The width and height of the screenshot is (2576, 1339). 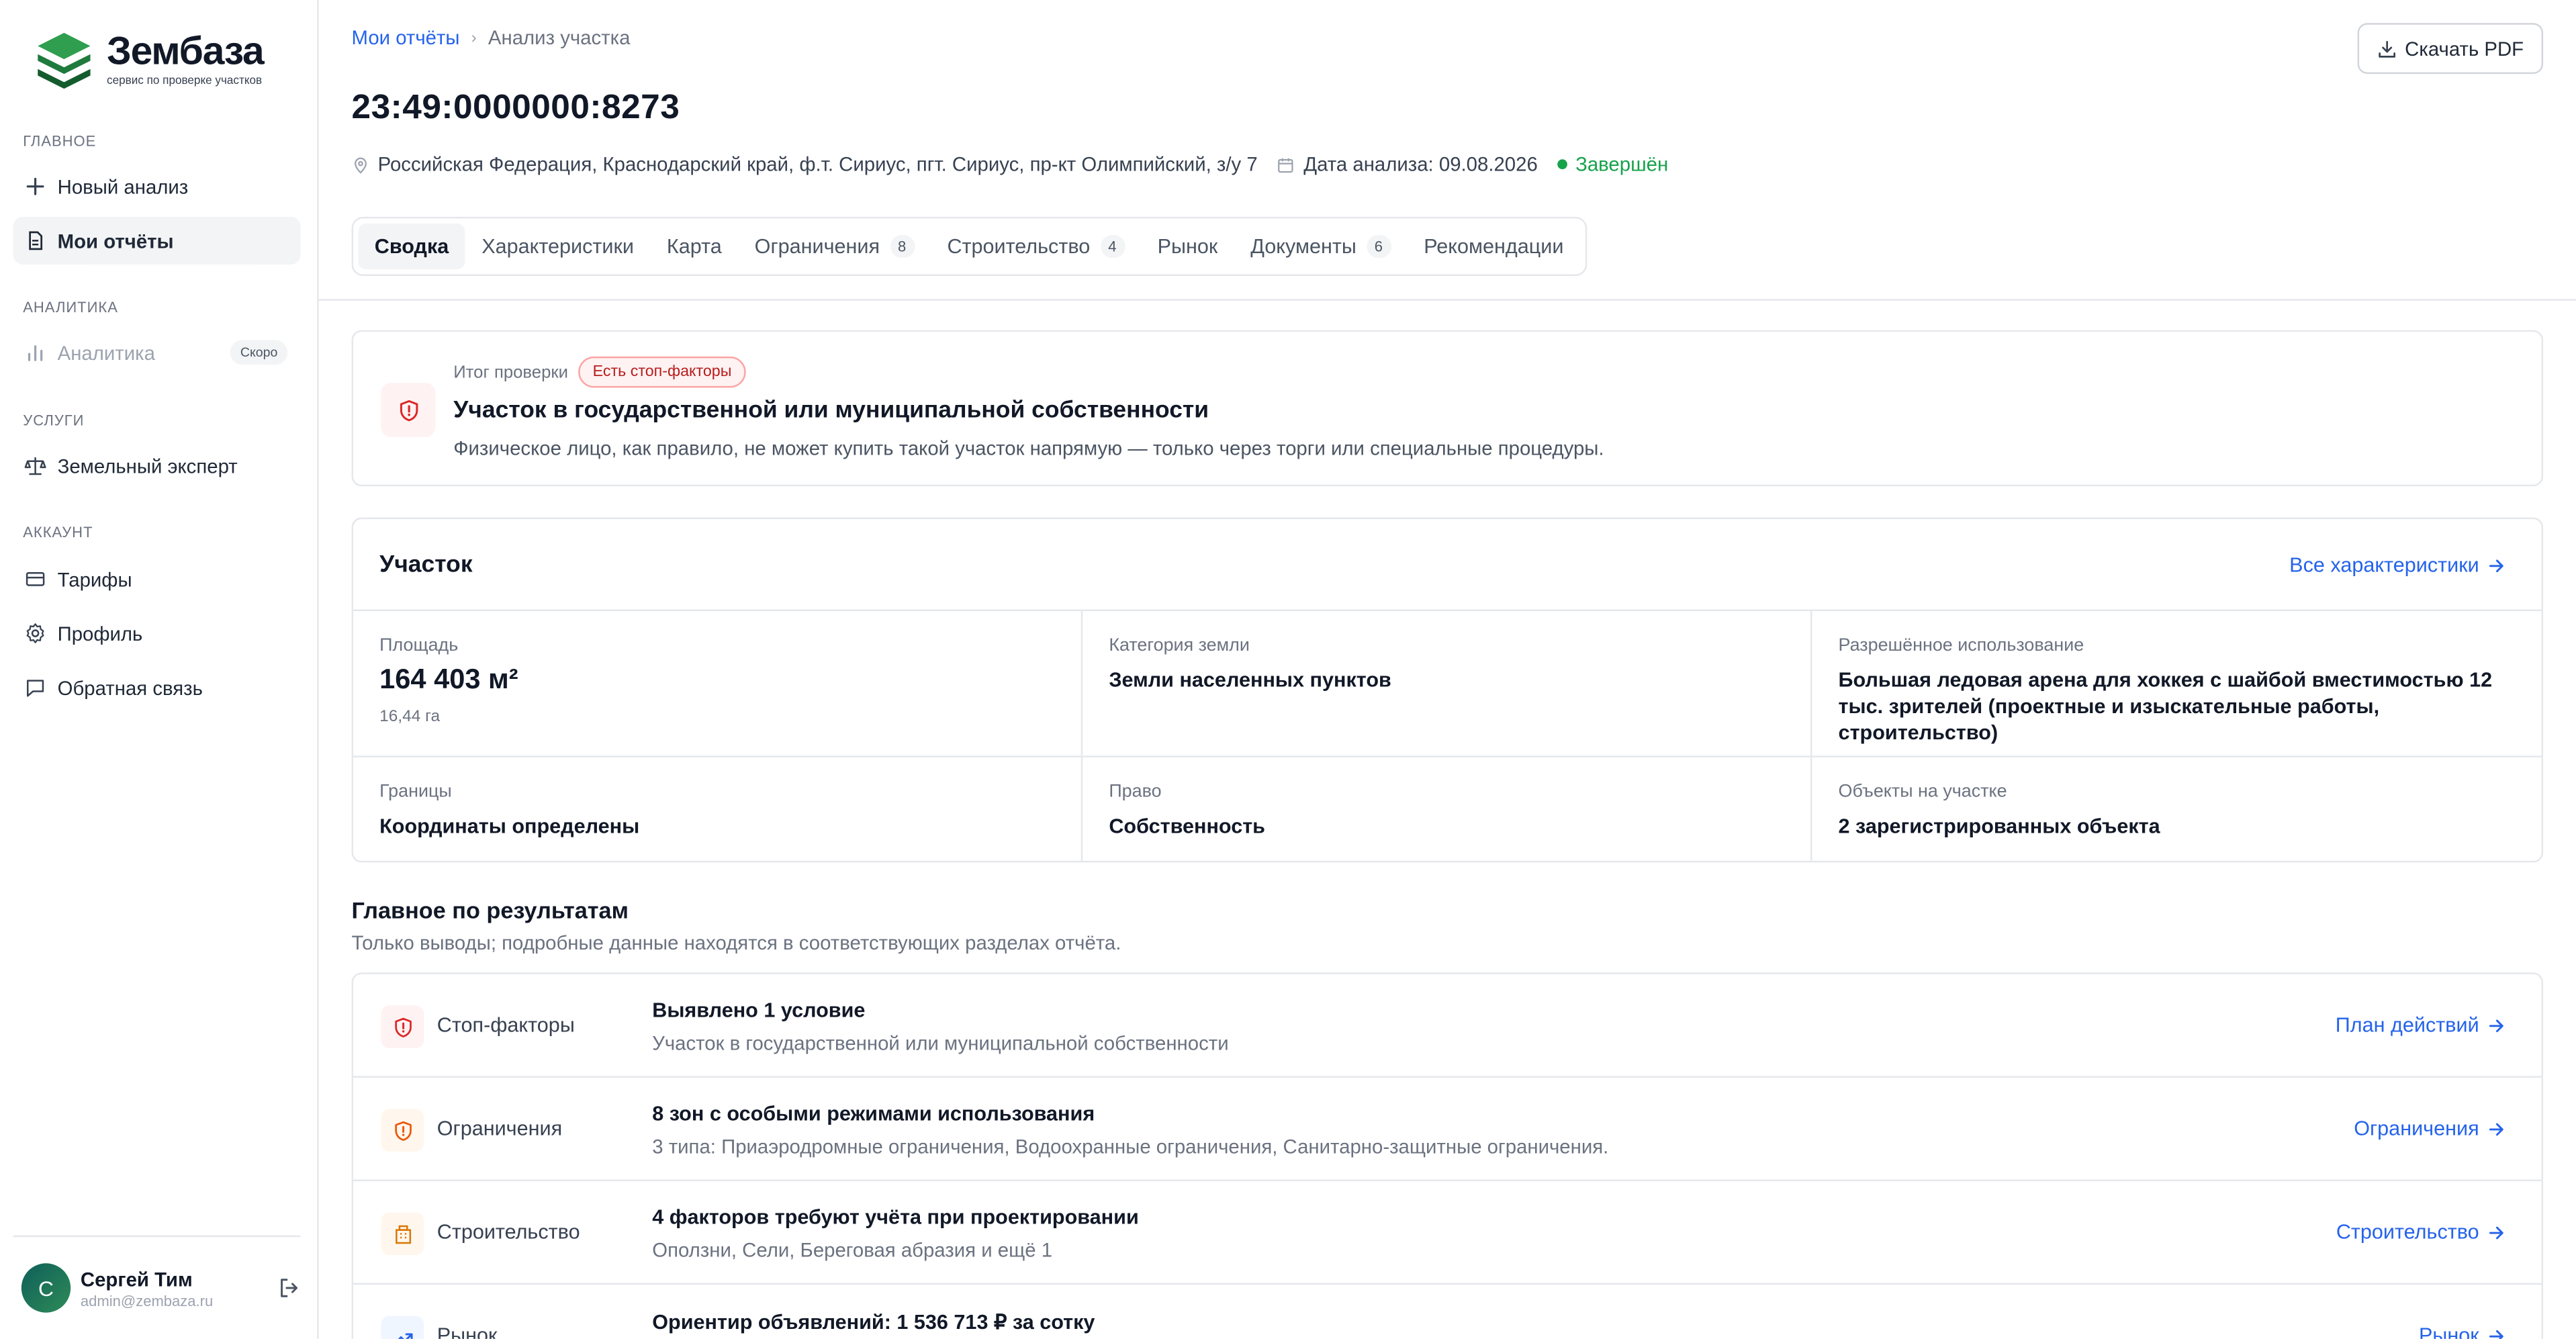 I want to click on result-detail: Оползни, Сели, Береговая абразия и ещё 1, so click(x=852, y=1250).